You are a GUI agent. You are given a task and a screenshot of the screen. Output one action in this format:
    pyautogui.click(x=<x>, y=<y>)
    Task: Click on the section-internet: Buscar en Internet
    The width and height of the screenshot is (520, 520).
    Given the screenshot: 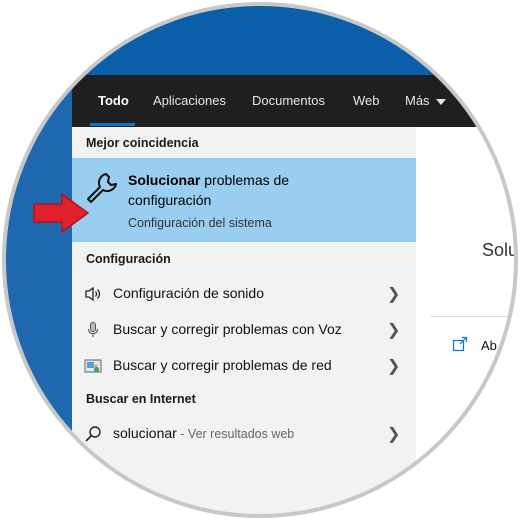 What is the action you would take?
    pyautogui.click(x=141, y=399)
    